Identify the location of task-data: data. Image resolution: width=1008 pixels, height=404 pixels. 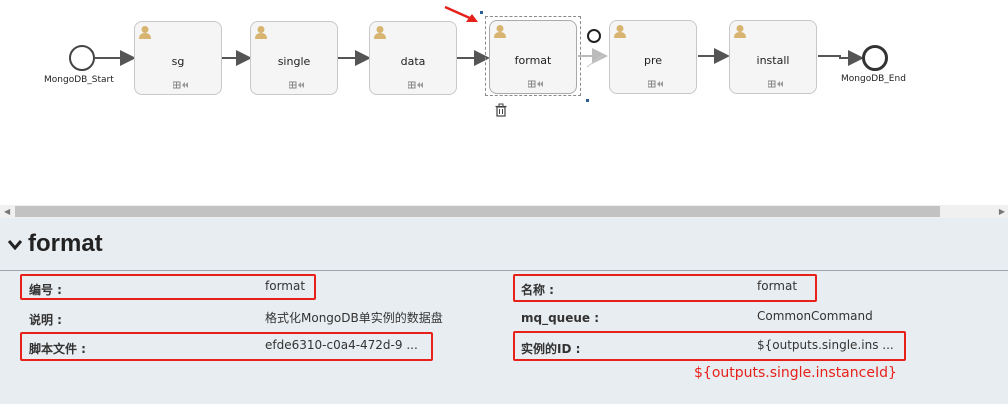
(413, 58).